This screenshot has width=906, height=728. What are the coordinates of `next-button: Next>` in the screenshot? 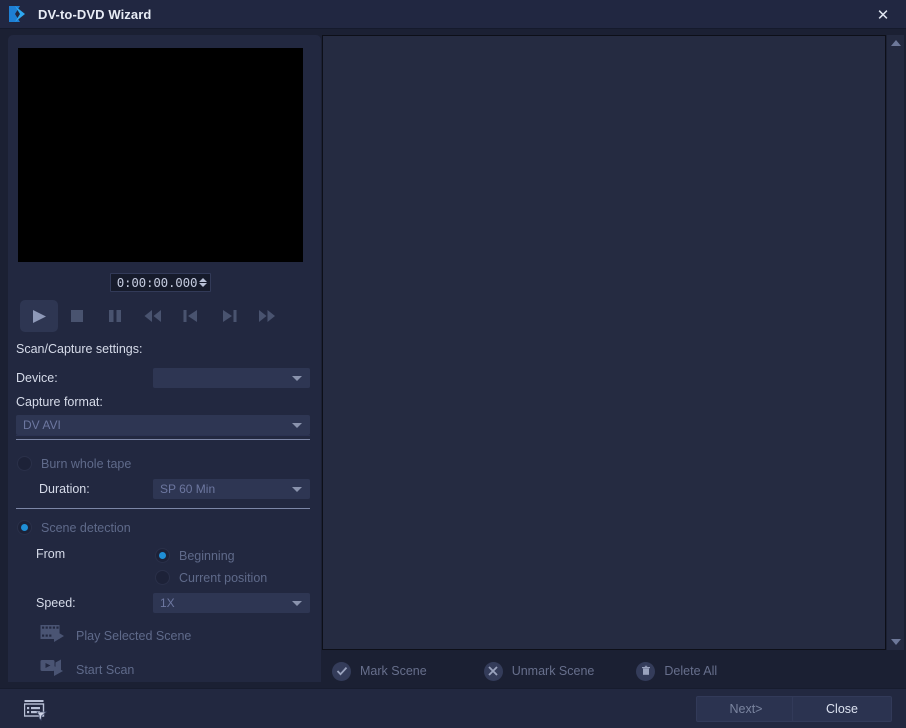 It's located at (746, 709).